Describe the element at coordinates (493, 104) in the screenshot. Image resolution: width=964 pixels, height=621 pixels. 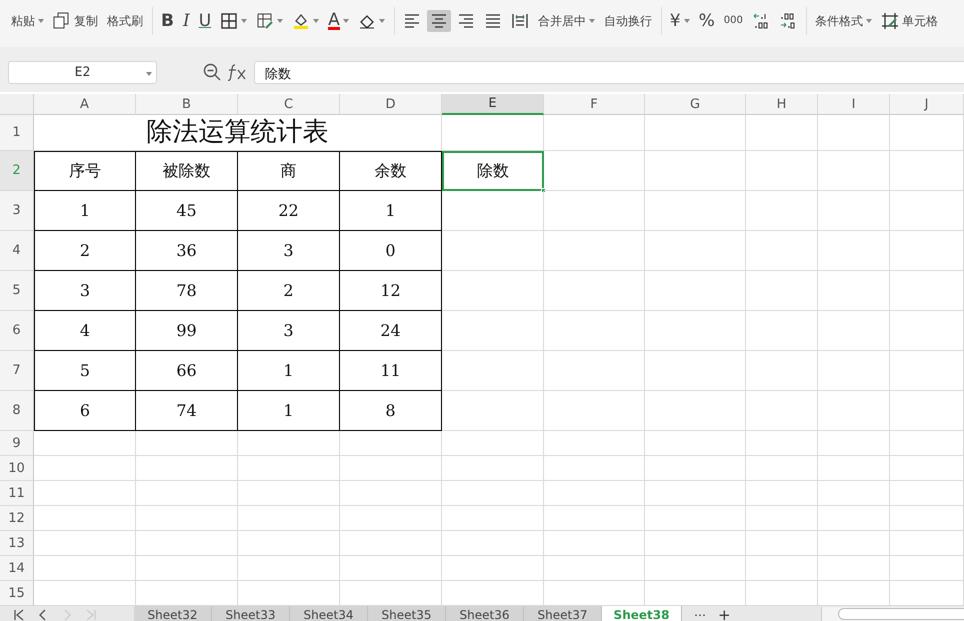
I see `column-header: E` at that location.